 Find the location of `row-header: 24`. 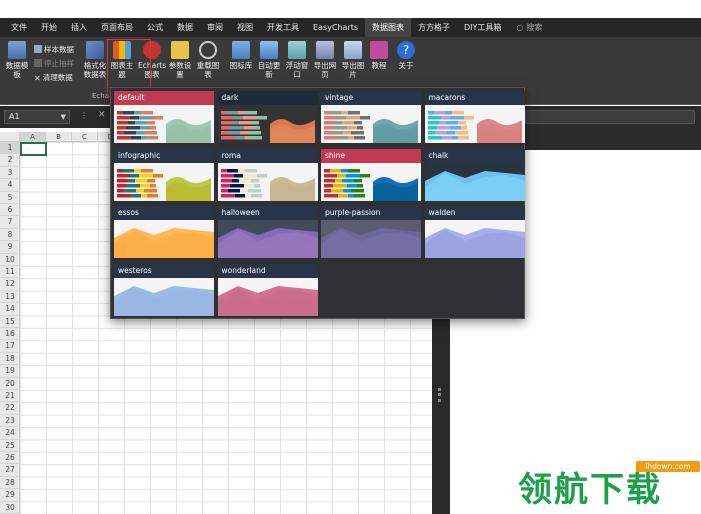

row-header: 24 is located at coordinates (10, 433).